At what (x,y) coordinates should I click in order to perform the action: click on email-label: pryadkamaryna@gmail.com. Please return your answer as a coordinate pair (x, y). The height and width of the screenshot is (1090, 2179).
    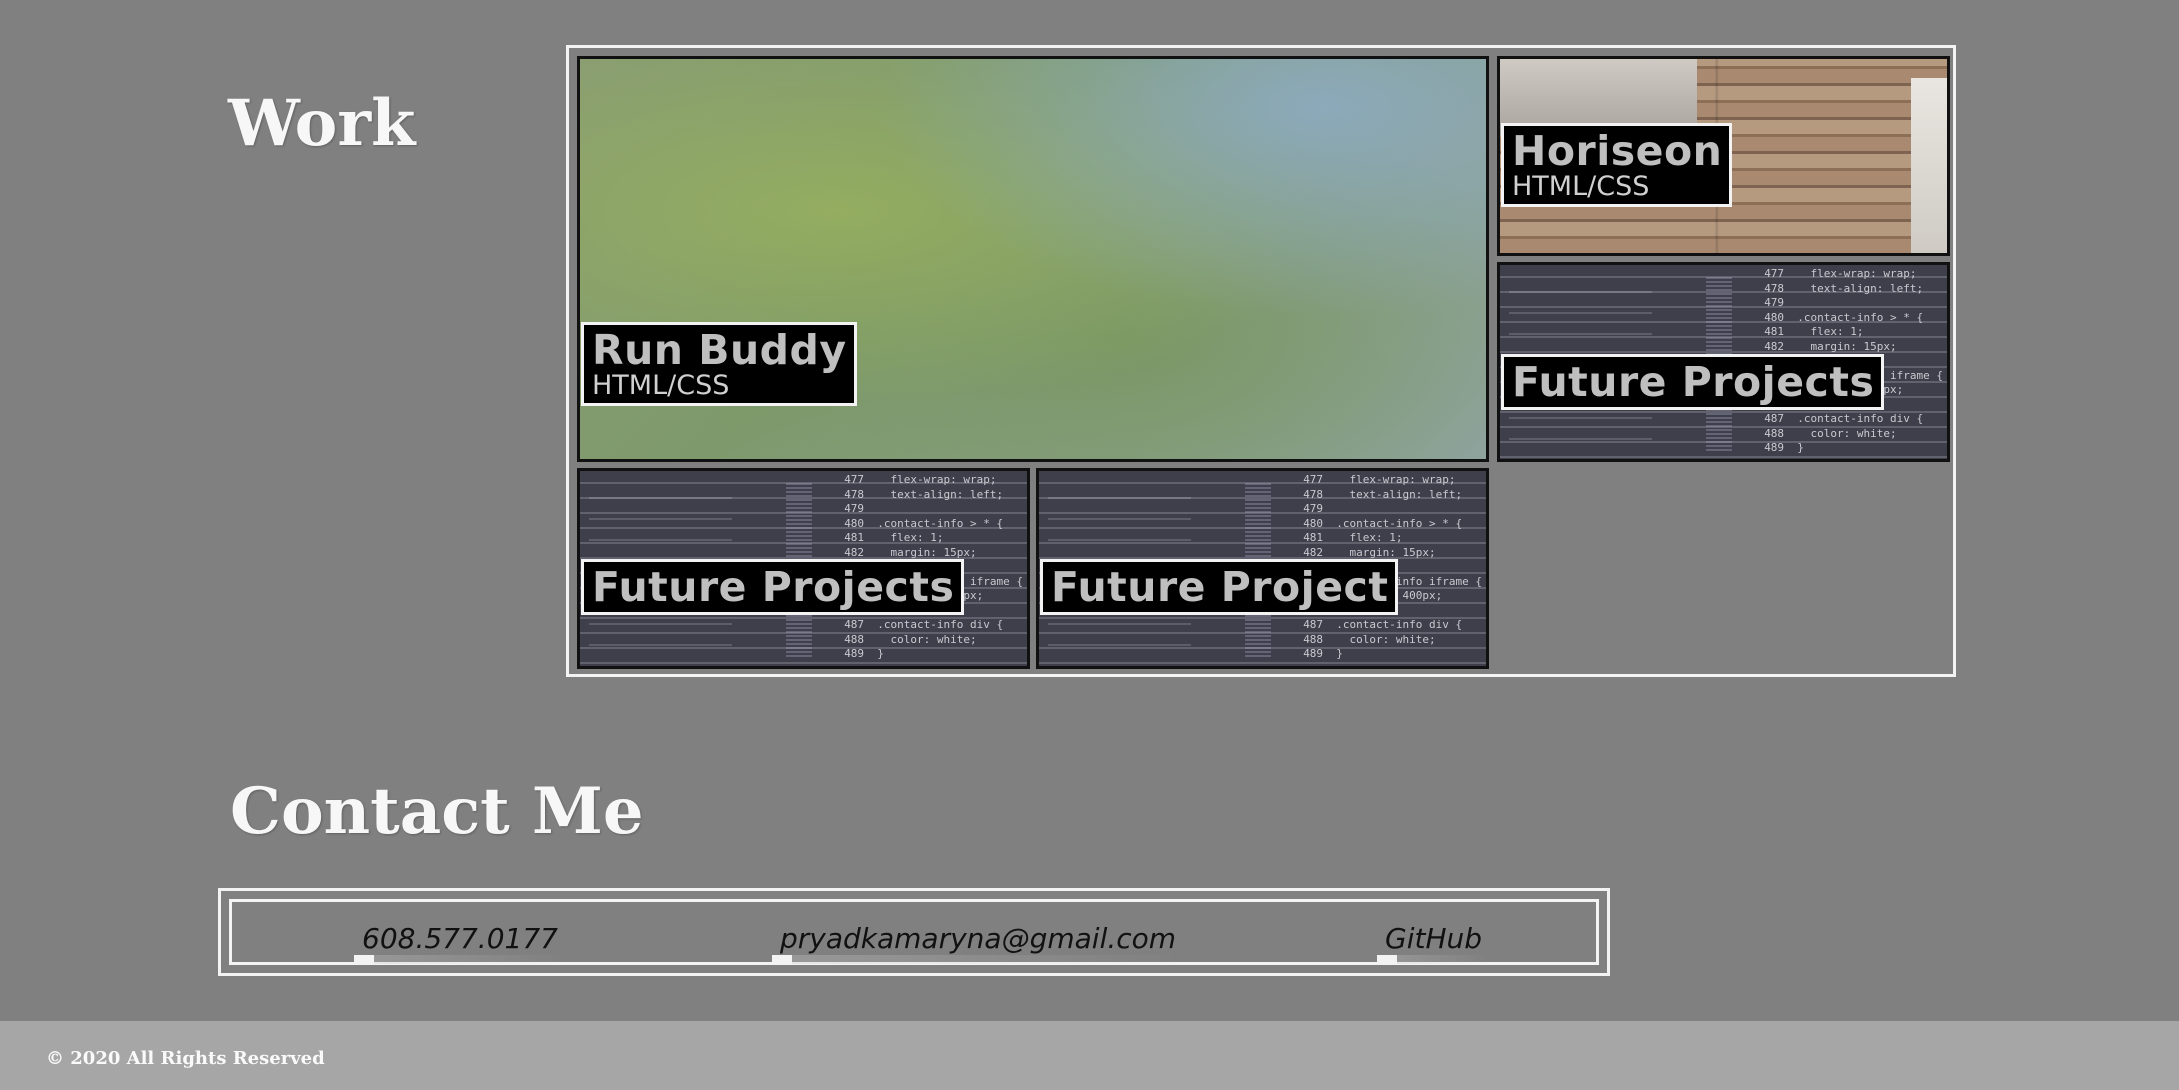
    Looking at the image, I should click on (978, 938).